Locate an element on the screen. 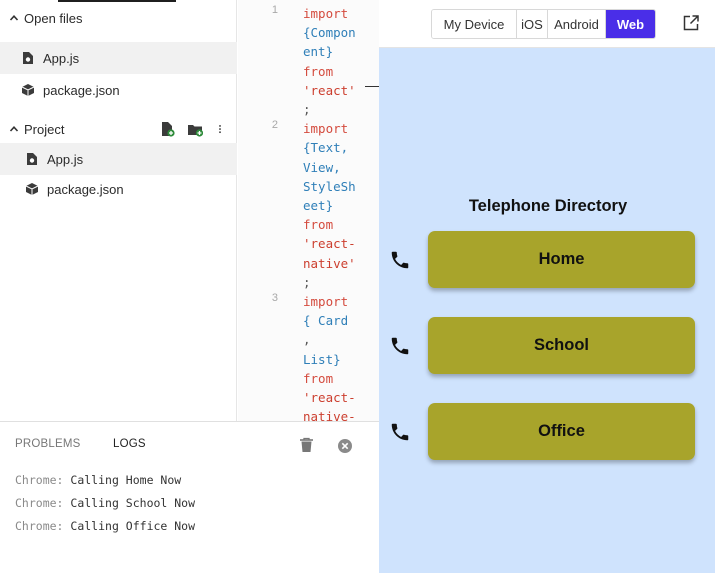 The width and height of the screenshot is (715, 573). code-line: List} is located at coordinates (308, 359).